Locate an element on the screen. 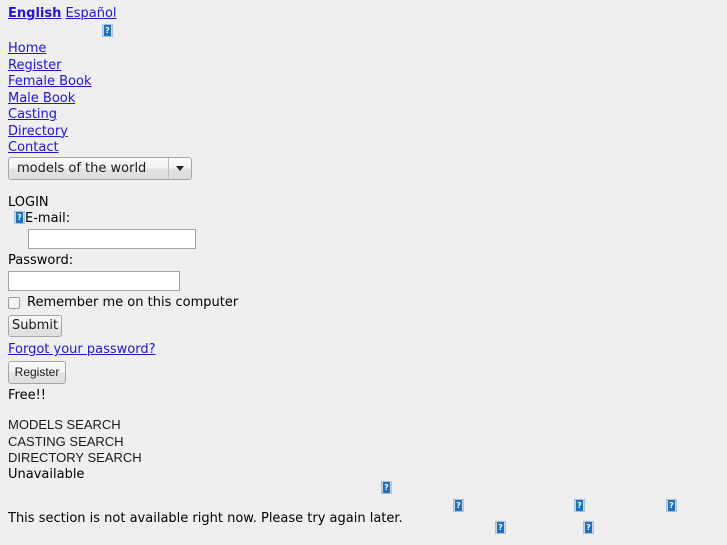  email-label: E-mail: is located at coordinates (48, 218).